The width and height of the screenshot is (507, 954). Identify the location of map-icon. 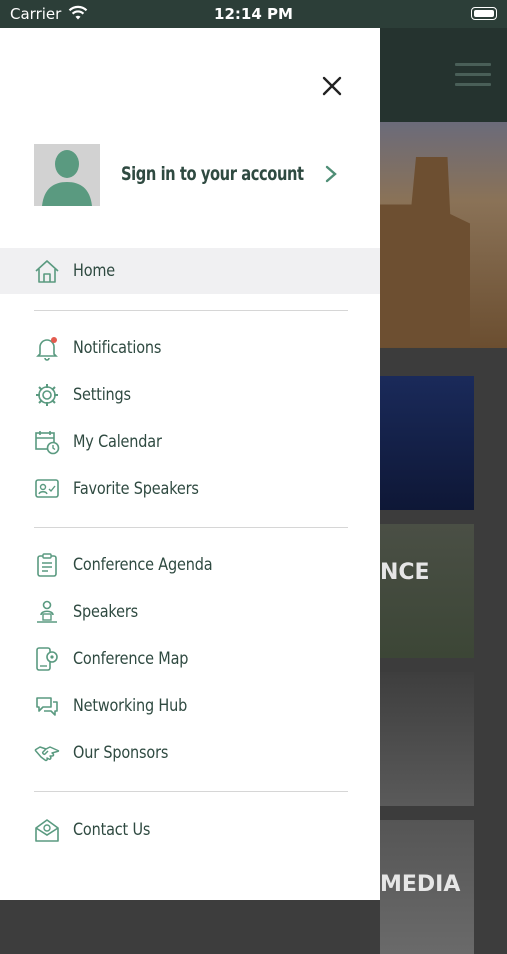
(47, 659).